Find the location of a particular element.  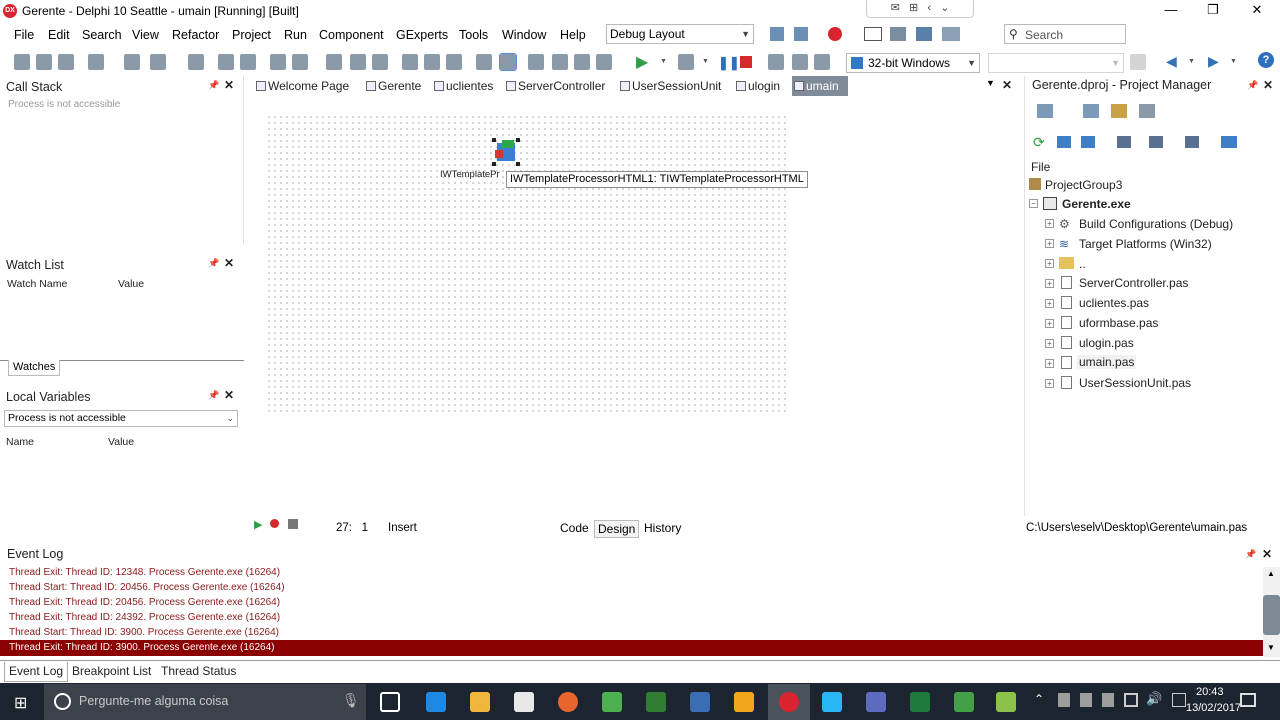

menu-file: File is located at coordinates (24, 35).